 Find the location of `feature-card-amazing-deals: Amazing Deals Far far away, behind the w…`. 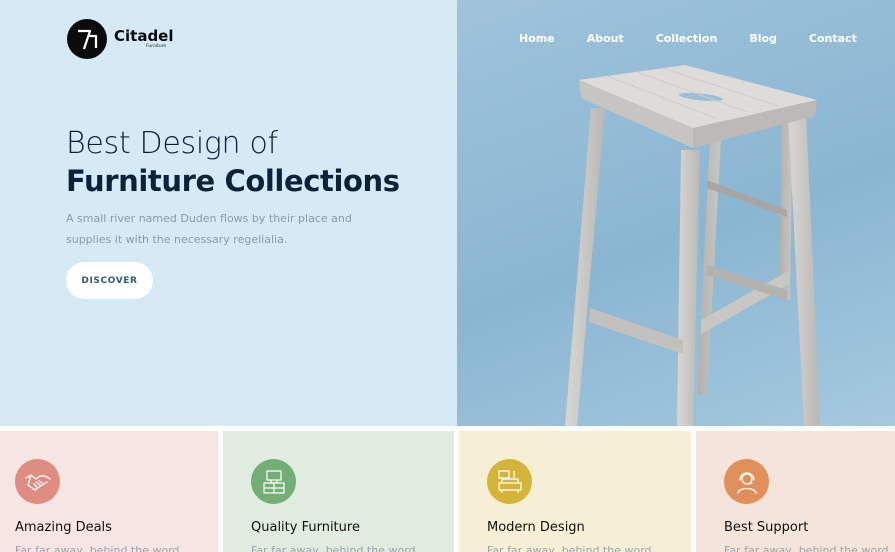

feature-card-amazing-deals: Amazing Deals Far far away, behind the w… is located at coordinates (109, 491).